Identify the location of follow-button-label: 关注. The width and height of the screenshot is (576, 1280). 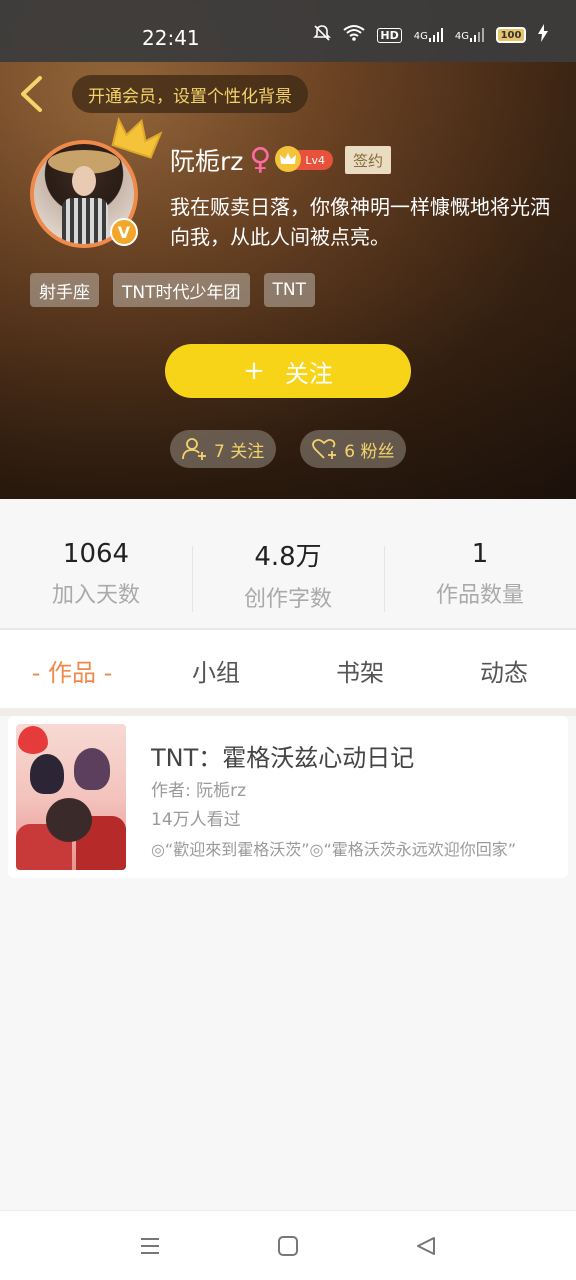
(308, 373).